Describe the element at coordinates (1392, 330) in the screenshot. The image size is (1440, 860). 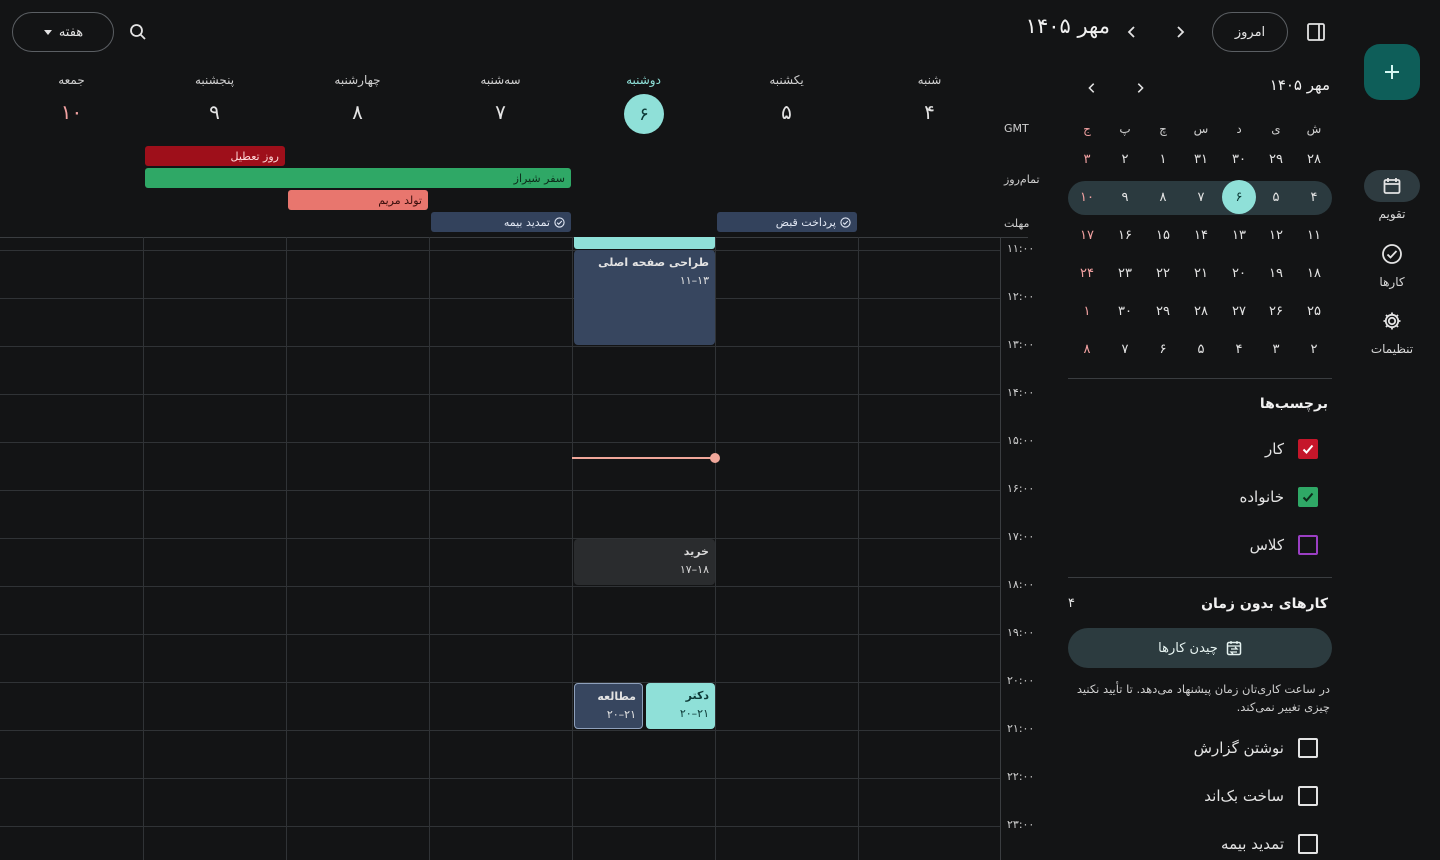
I see `rail-item-settings: تنظیمات` at that location.